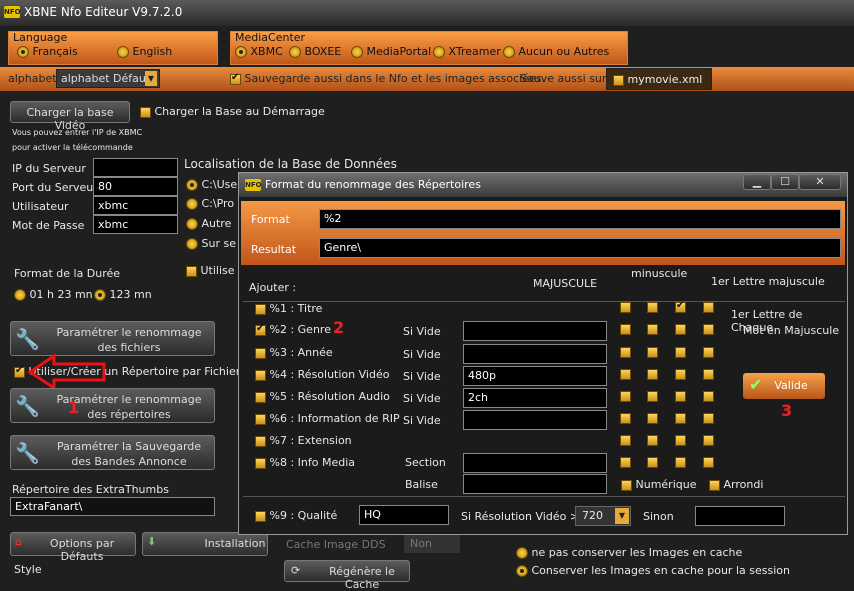  What do you see at coordinates (535, 484) in the screenshot?
I see `balise-input` at bounding box center [535, 484].